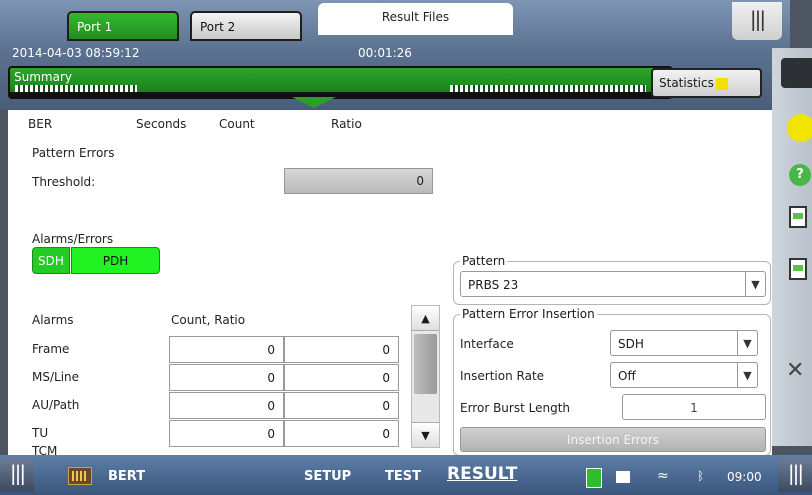 The width and height of the screenshot is (812, 495). I want to click on right-side-rail: ? ✕, so click(792, 247).